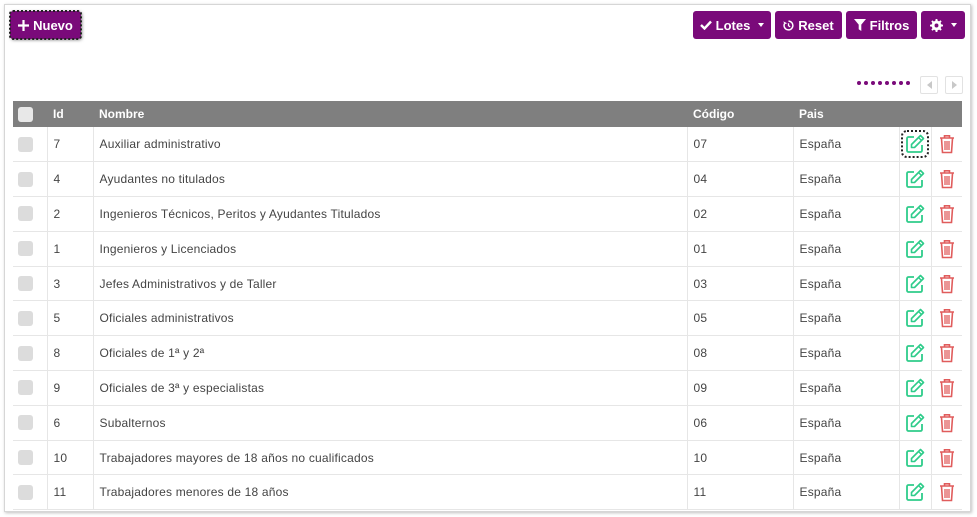 This screenshot has width=977, height=517. What do you see at coordinates (487, 144) in the screenshot?
I see `table-row: 7 Auxiliar administrativo 07 España` at bounding box center [487, 144].